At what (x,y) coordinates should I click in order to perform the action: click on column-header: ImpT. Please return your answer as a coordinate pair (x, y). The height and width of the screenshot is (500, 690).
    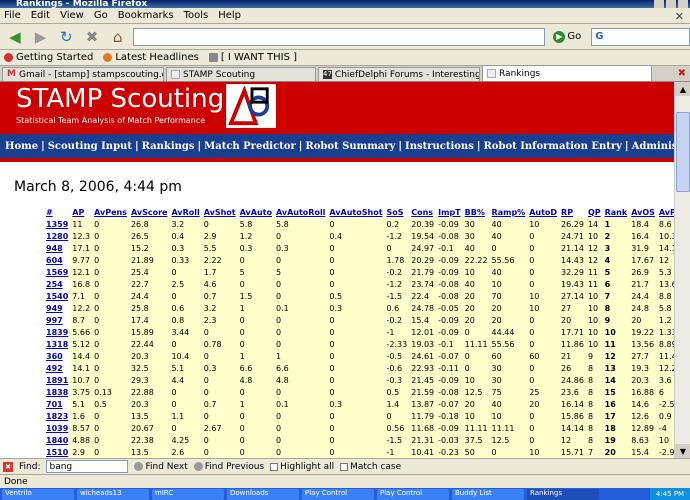
    Looking at the image, I should click on (449, 212).